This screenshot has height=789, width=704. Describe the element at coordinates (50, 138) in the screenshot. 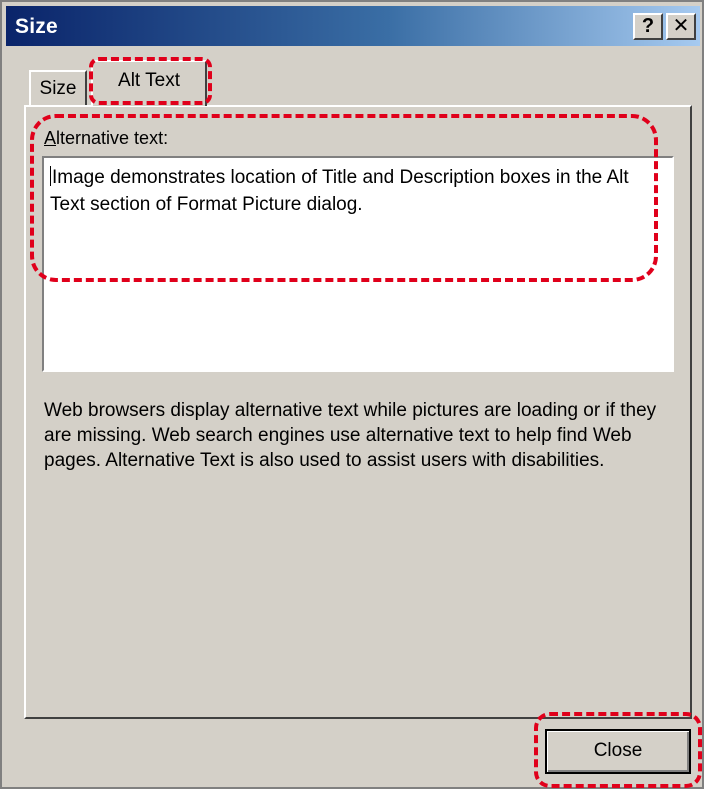

I see `alternative-text-mnemonic: A` at that location.